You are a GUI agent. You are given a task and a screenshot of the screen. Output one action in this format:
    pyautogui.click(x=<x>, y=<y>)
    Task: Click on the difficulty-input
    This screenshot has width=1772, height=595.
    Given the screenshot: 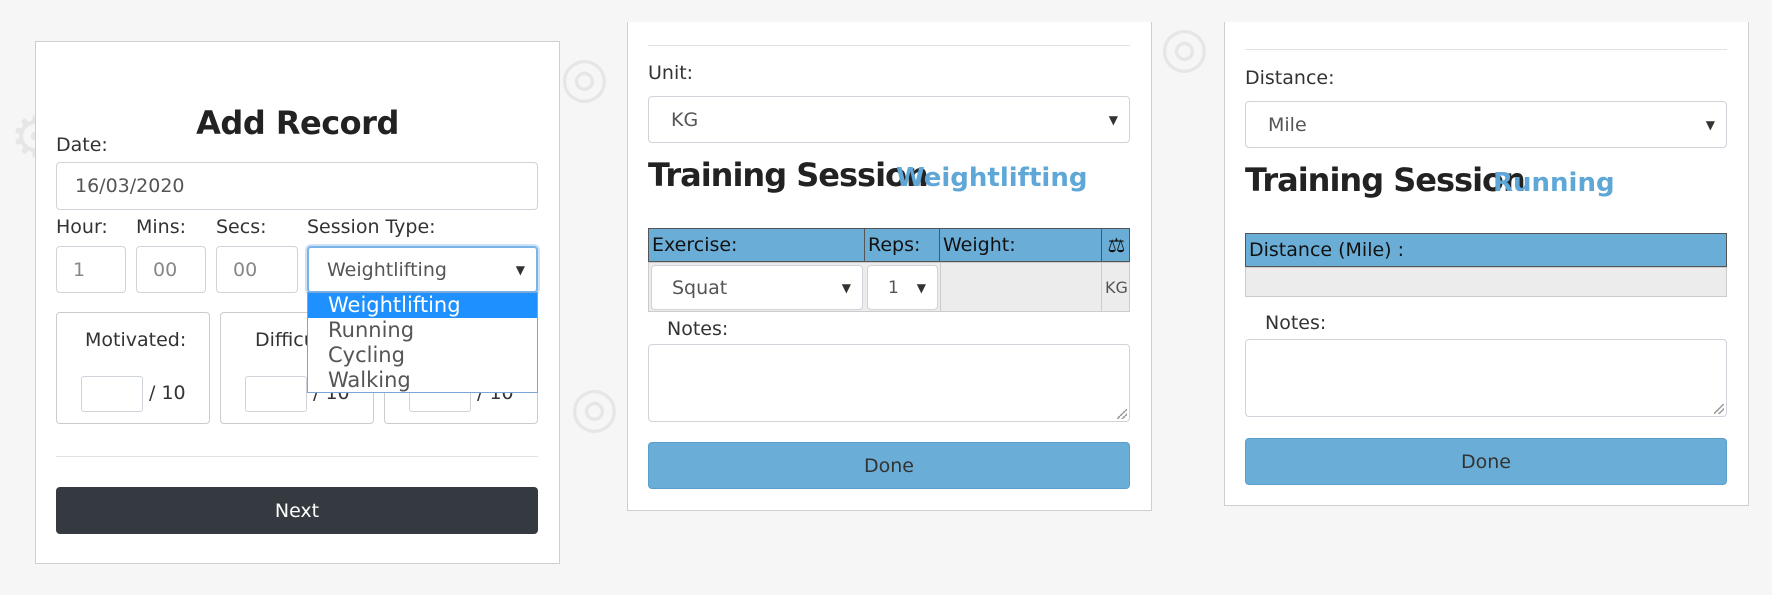 What is the action you would take?
    pyautogui.click(x=276, y=394)
    